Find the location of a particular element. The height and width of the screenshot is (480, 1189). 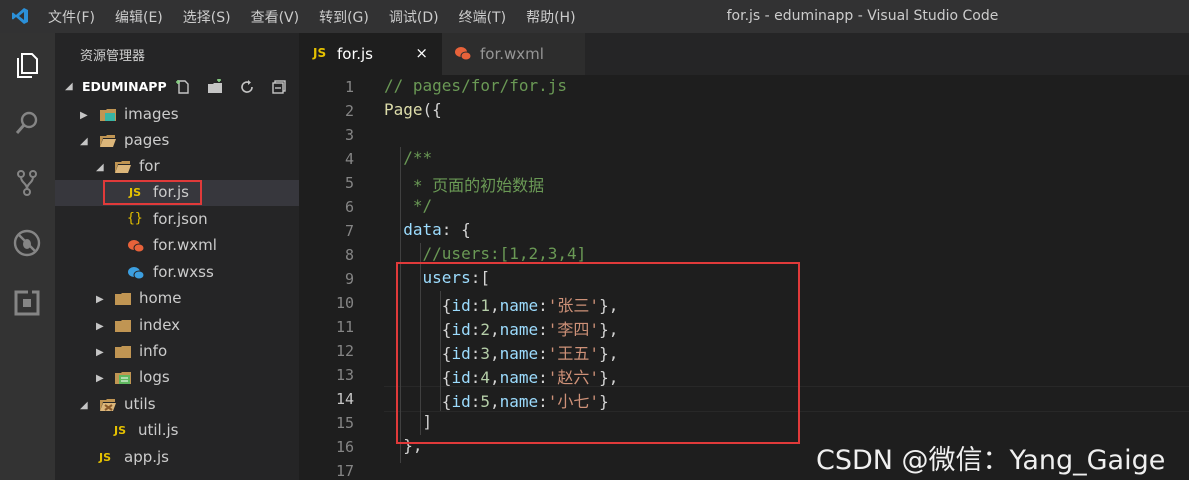

source-control-icon is located at coordinates (27, 183).